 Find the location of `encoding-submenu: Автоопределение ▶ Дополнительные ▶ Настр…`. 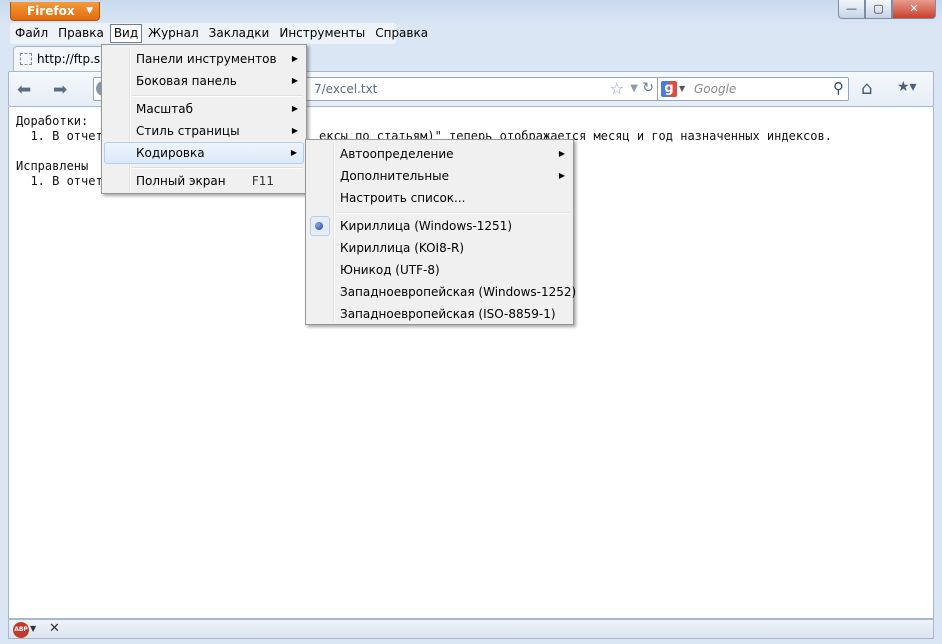

encoding-submenu: Автоопределение ▶ Дополнительные ▶ Настр… is located at coordinates (440, 232).